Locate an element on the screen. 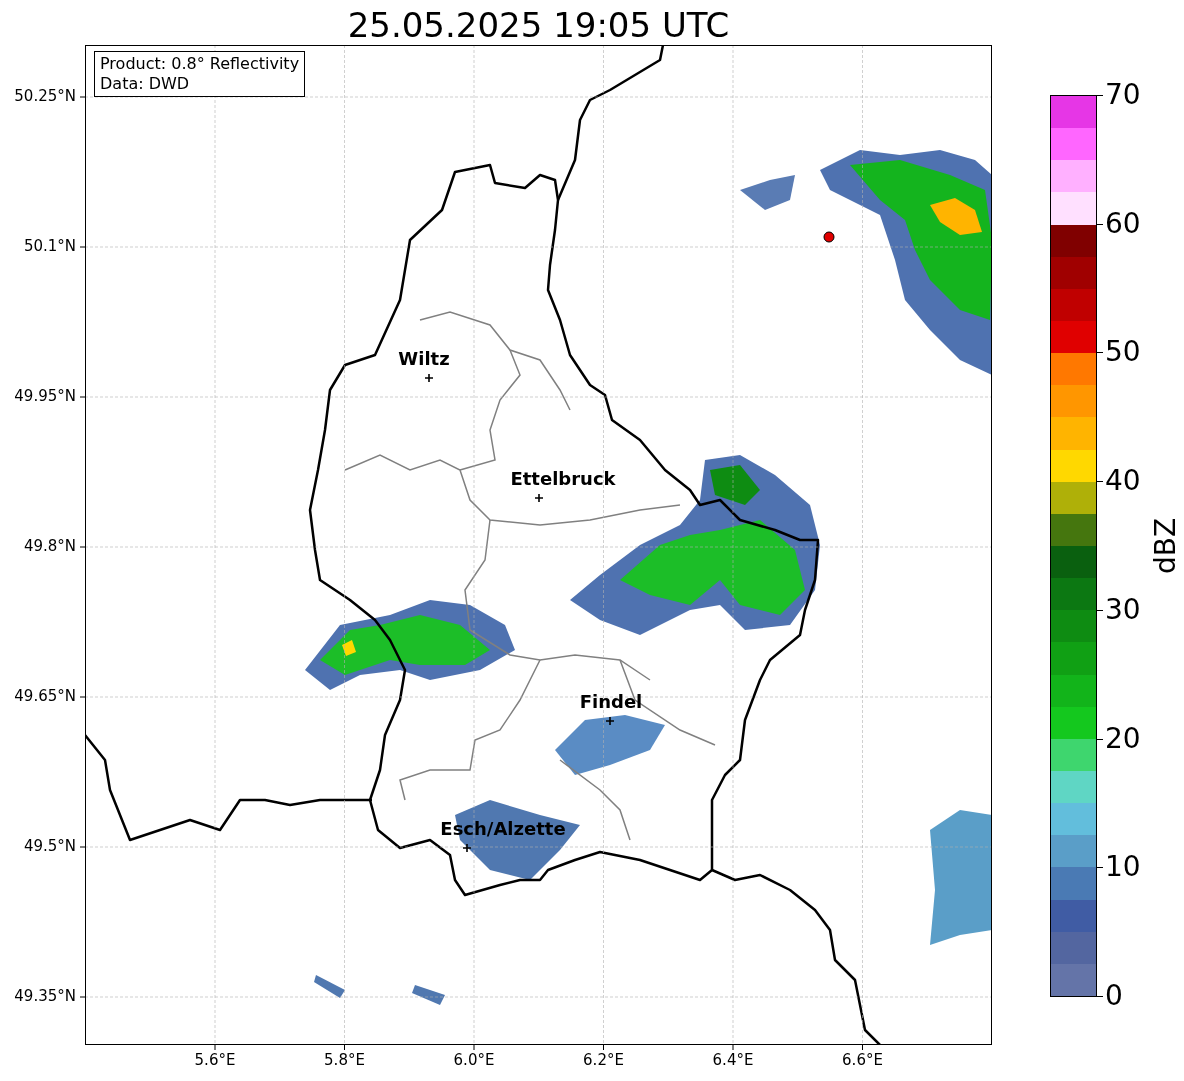 The image size is (1184, 1081). colorbar-label: dBZ is located at coordinates (1166, 546).